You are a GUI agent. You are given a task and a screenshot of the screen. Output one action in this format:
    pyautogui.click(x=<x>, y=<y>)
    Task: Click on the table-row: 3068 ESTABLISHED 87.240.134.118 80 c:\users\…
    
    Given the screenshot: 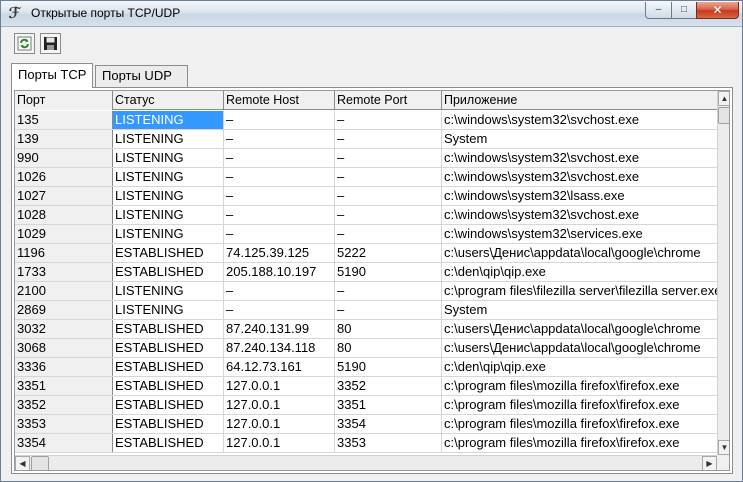 What is the action you would take?
    pyautogui.click(x=366, y=348)
    